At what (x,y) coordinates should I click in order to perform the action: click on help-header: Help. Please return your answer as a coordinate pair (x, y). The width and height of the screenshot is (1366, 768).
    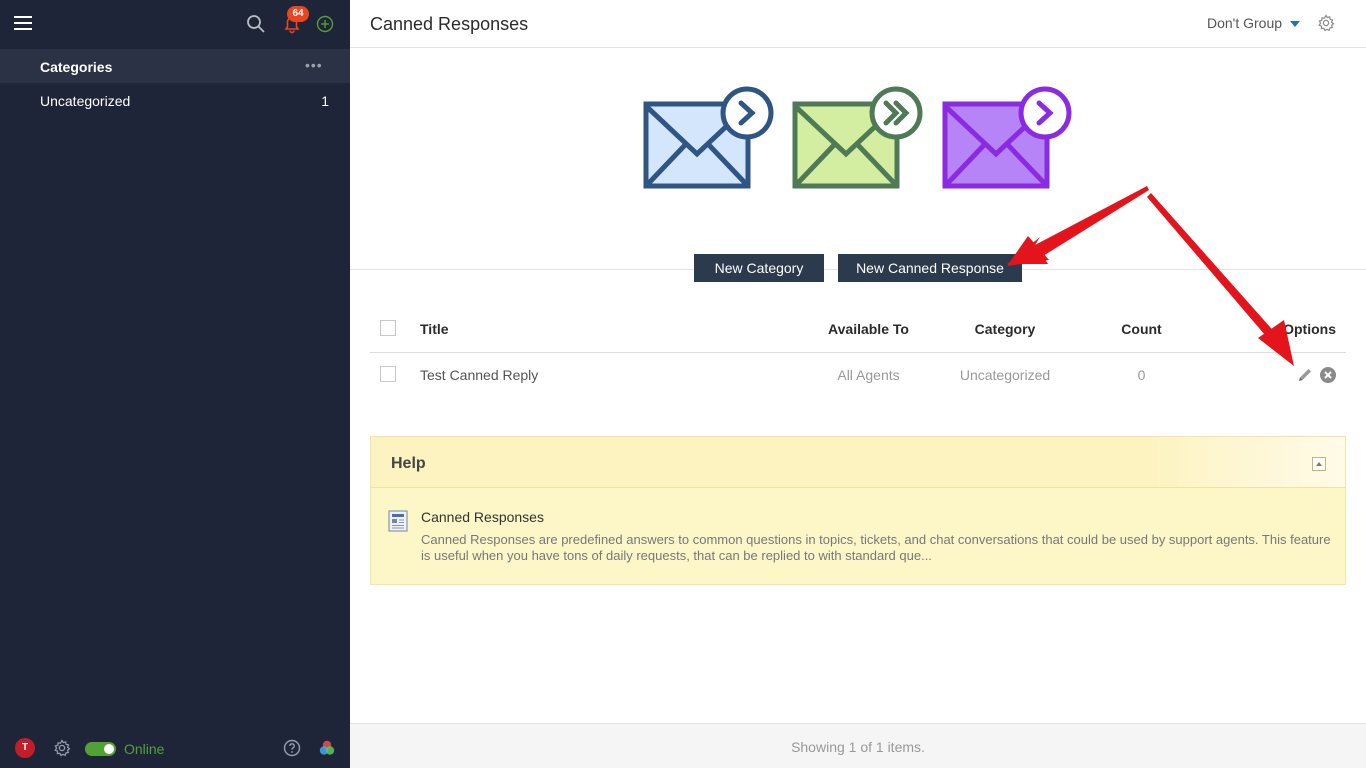
    Looking at the image, I should click on (858, 462).